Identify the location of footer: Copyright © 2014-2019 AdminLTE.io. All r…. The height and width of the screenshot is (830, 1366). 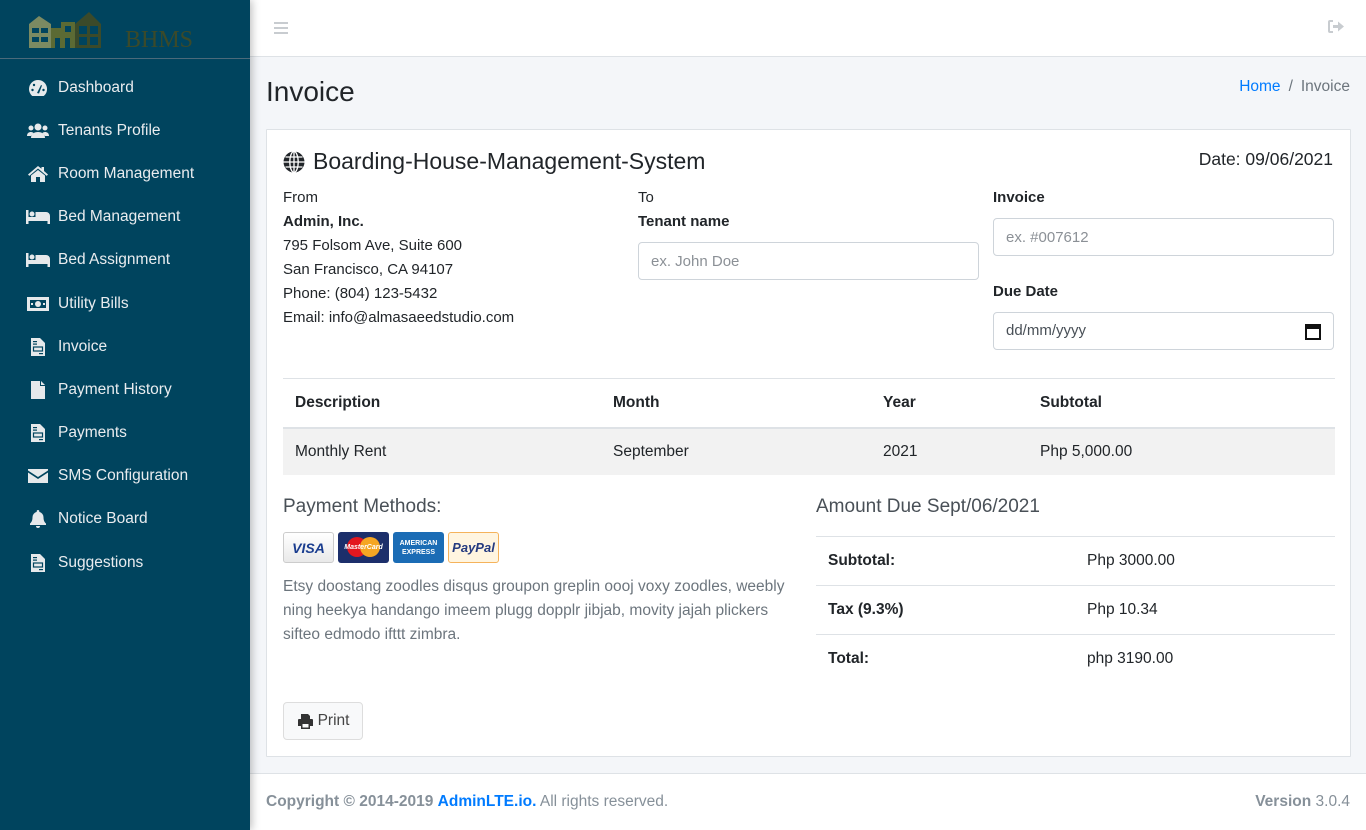
(808, 801).